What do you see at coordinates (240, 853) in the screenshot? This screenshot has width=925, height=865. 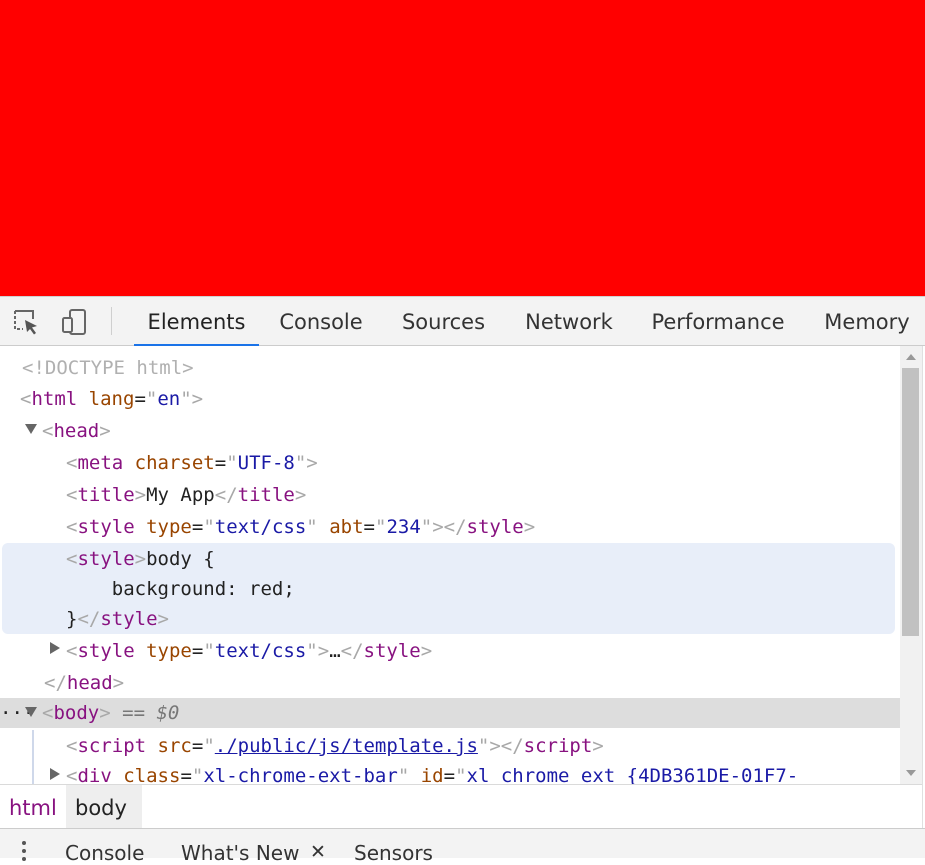 I see `drawer-tab-whats-new: What's New` at bounding box center [240, 853].